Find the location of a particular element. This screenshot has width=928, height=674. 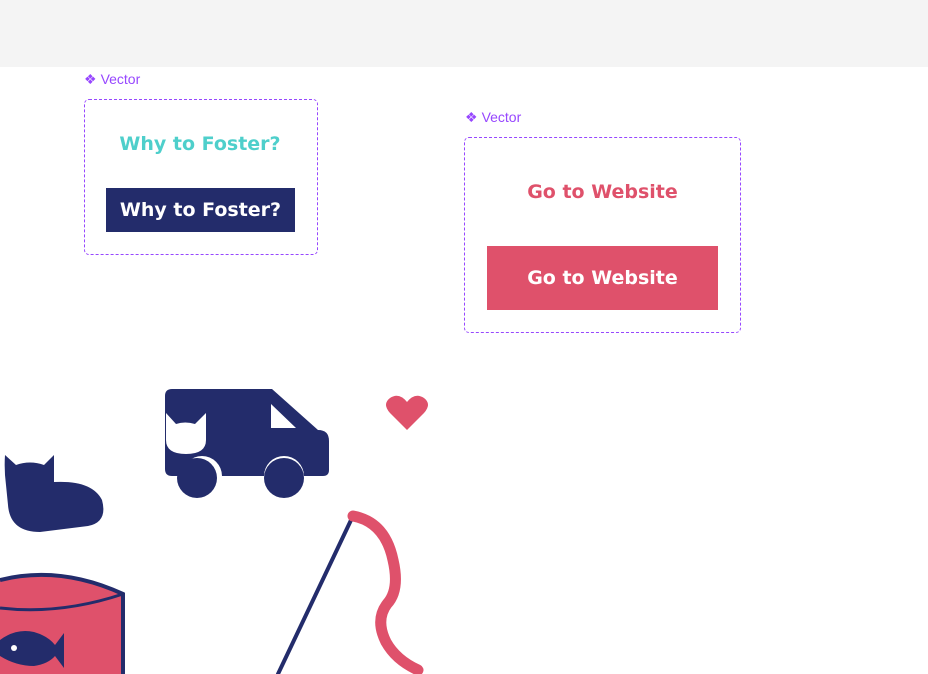

van-cat-head-icon is located at coordinates (186, 433).